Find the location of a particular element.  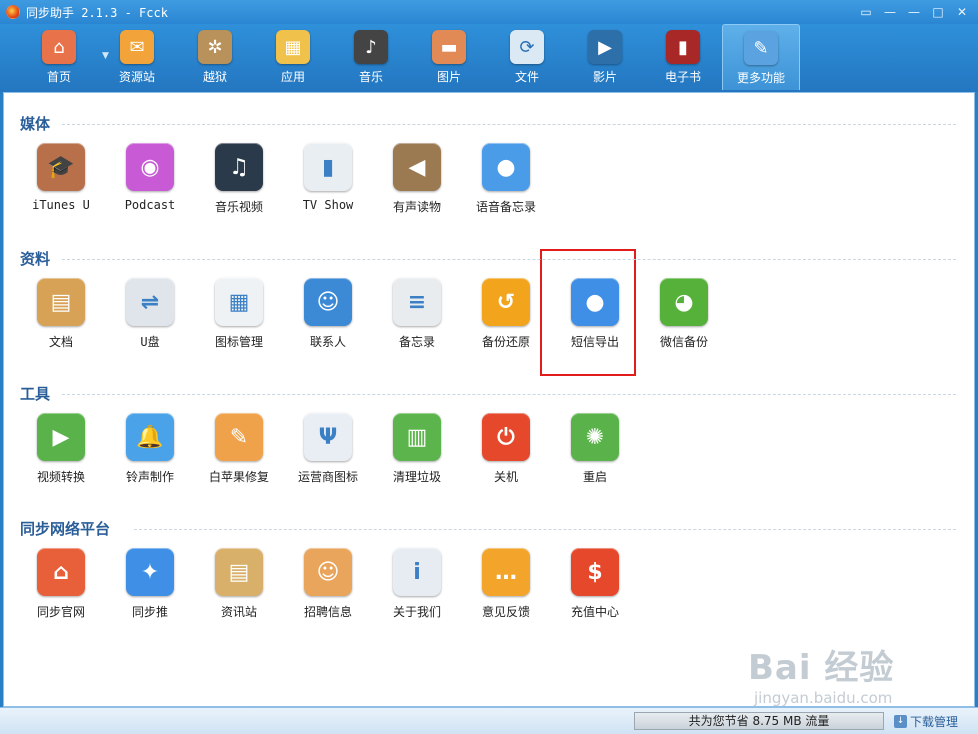

toolbar-label: 音乐 is located at coordinates (370, 77).